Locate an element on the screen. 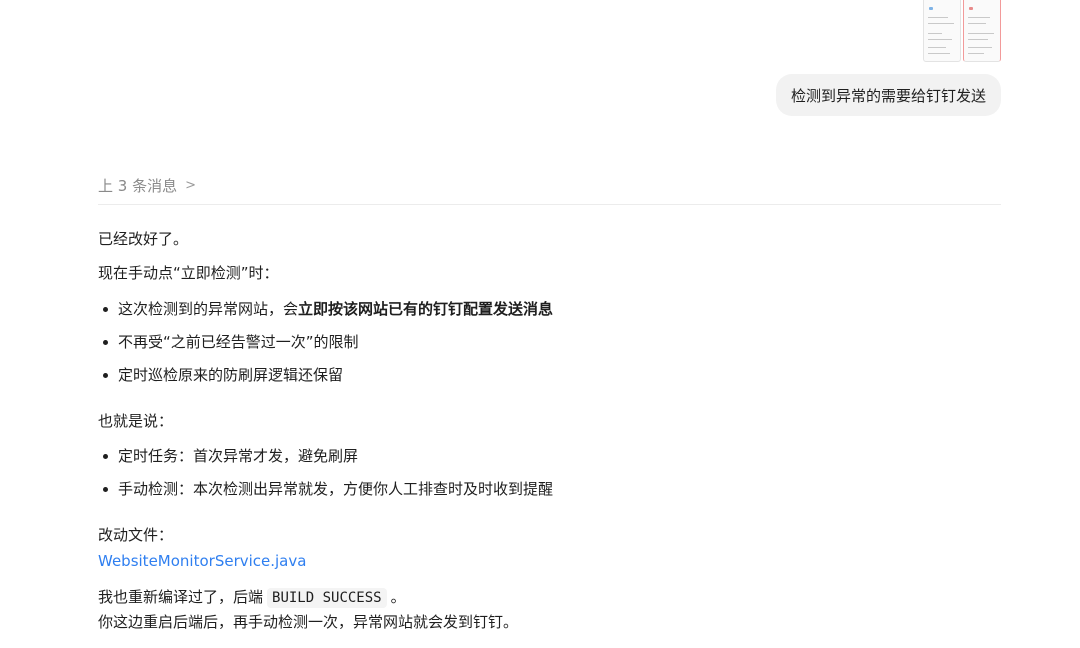 The width and height of the screenshot is (1080, 648). build-suffix-text: 。 is located at coordinates (398, 597).